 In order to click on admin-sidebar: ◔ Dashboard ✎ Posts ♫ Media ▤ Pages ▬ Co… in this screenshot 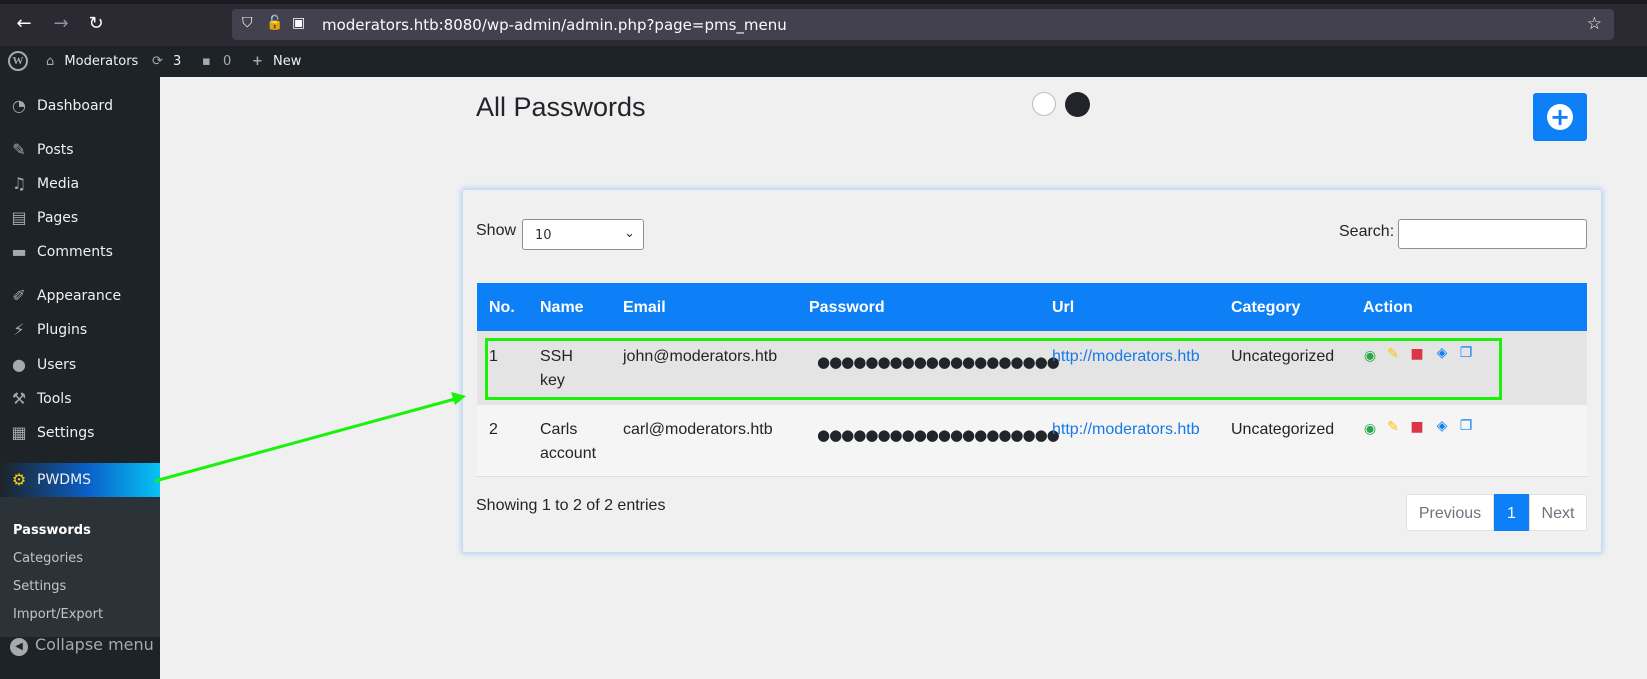, I will do `click(80, 378)`.